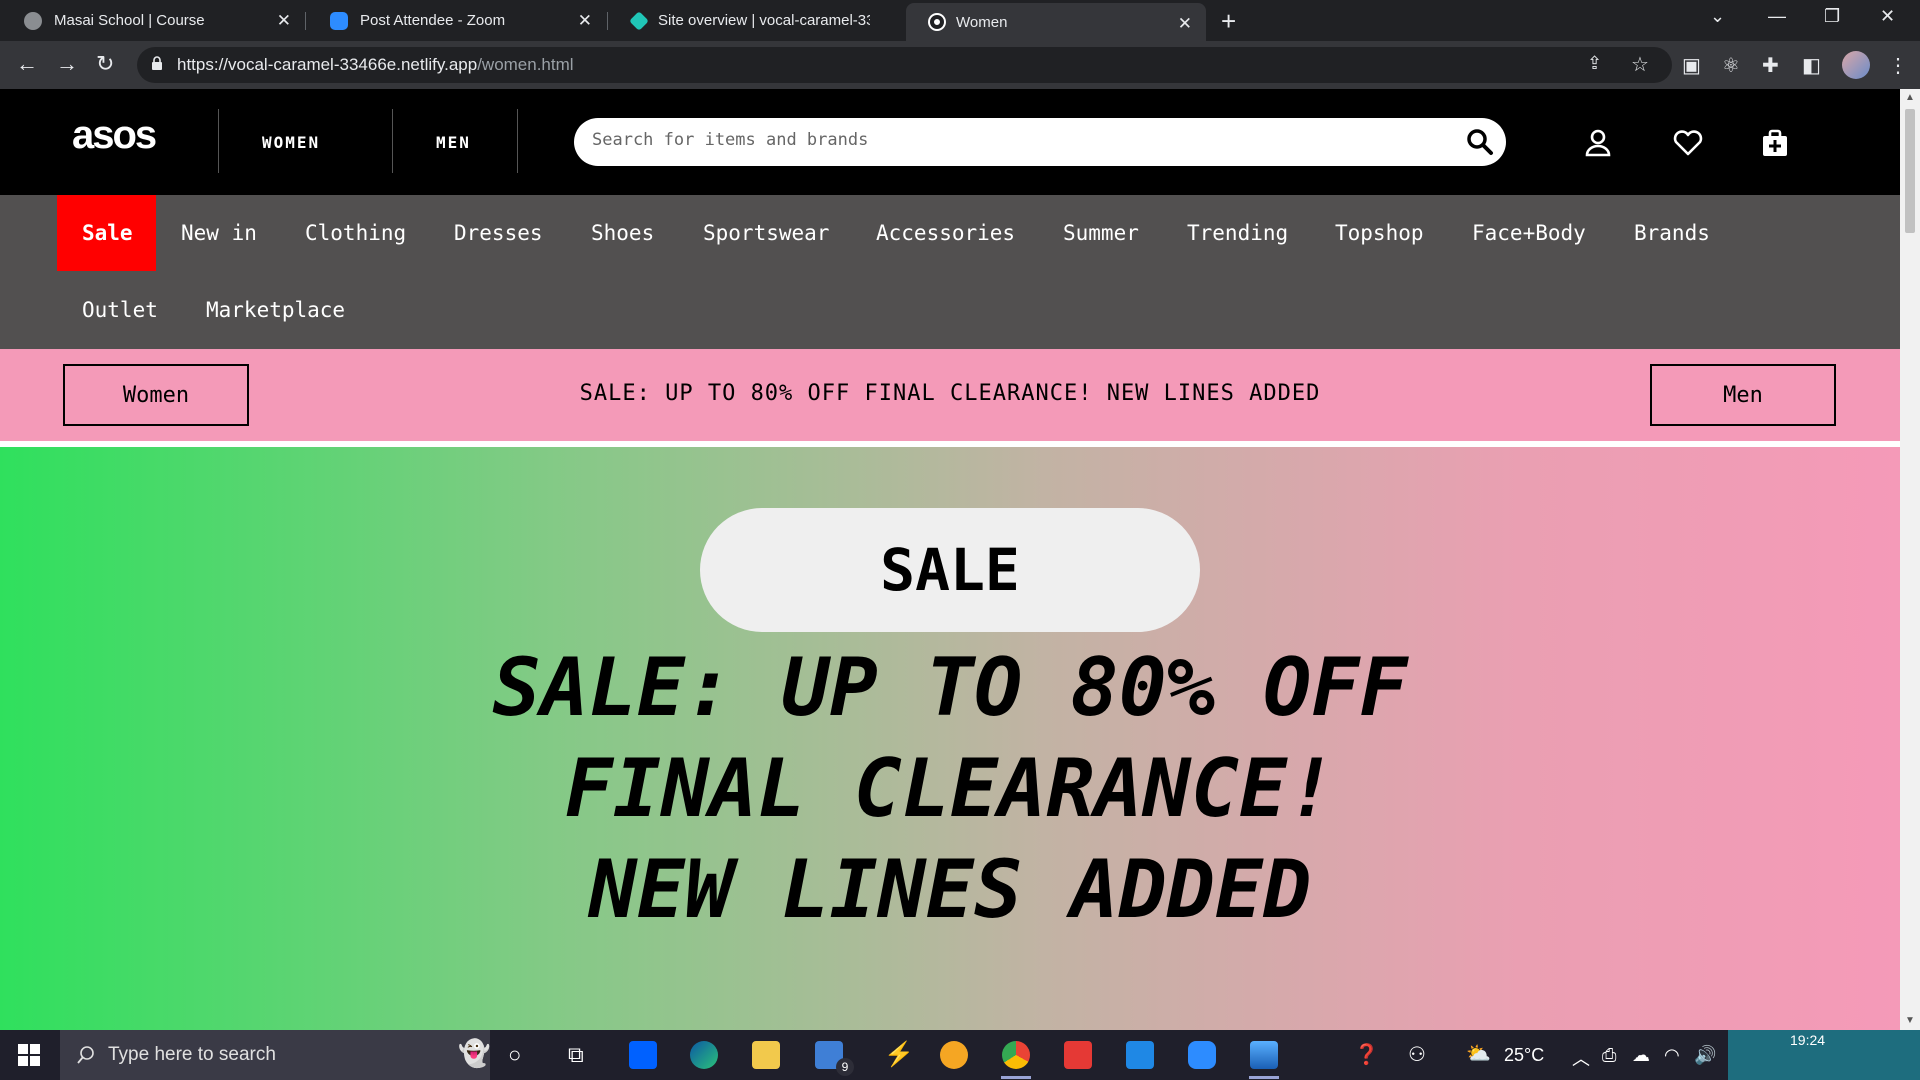 The width and height of the screenshot is (1920, 1080). What do you see at coordinates (1228, 21) in the screenshot?
I see `new-tab-button: +` at bounding box center [1228, 21].